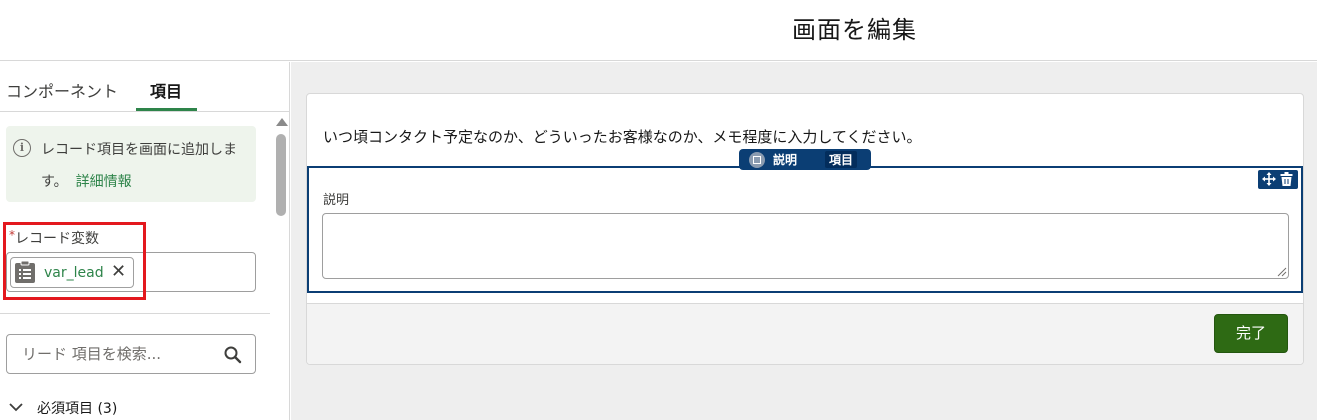  What do you see at coordinates (104, 182) in the screenshot?
I see `learn-more-link: 詳細情報` at bounding box center [104, 182].